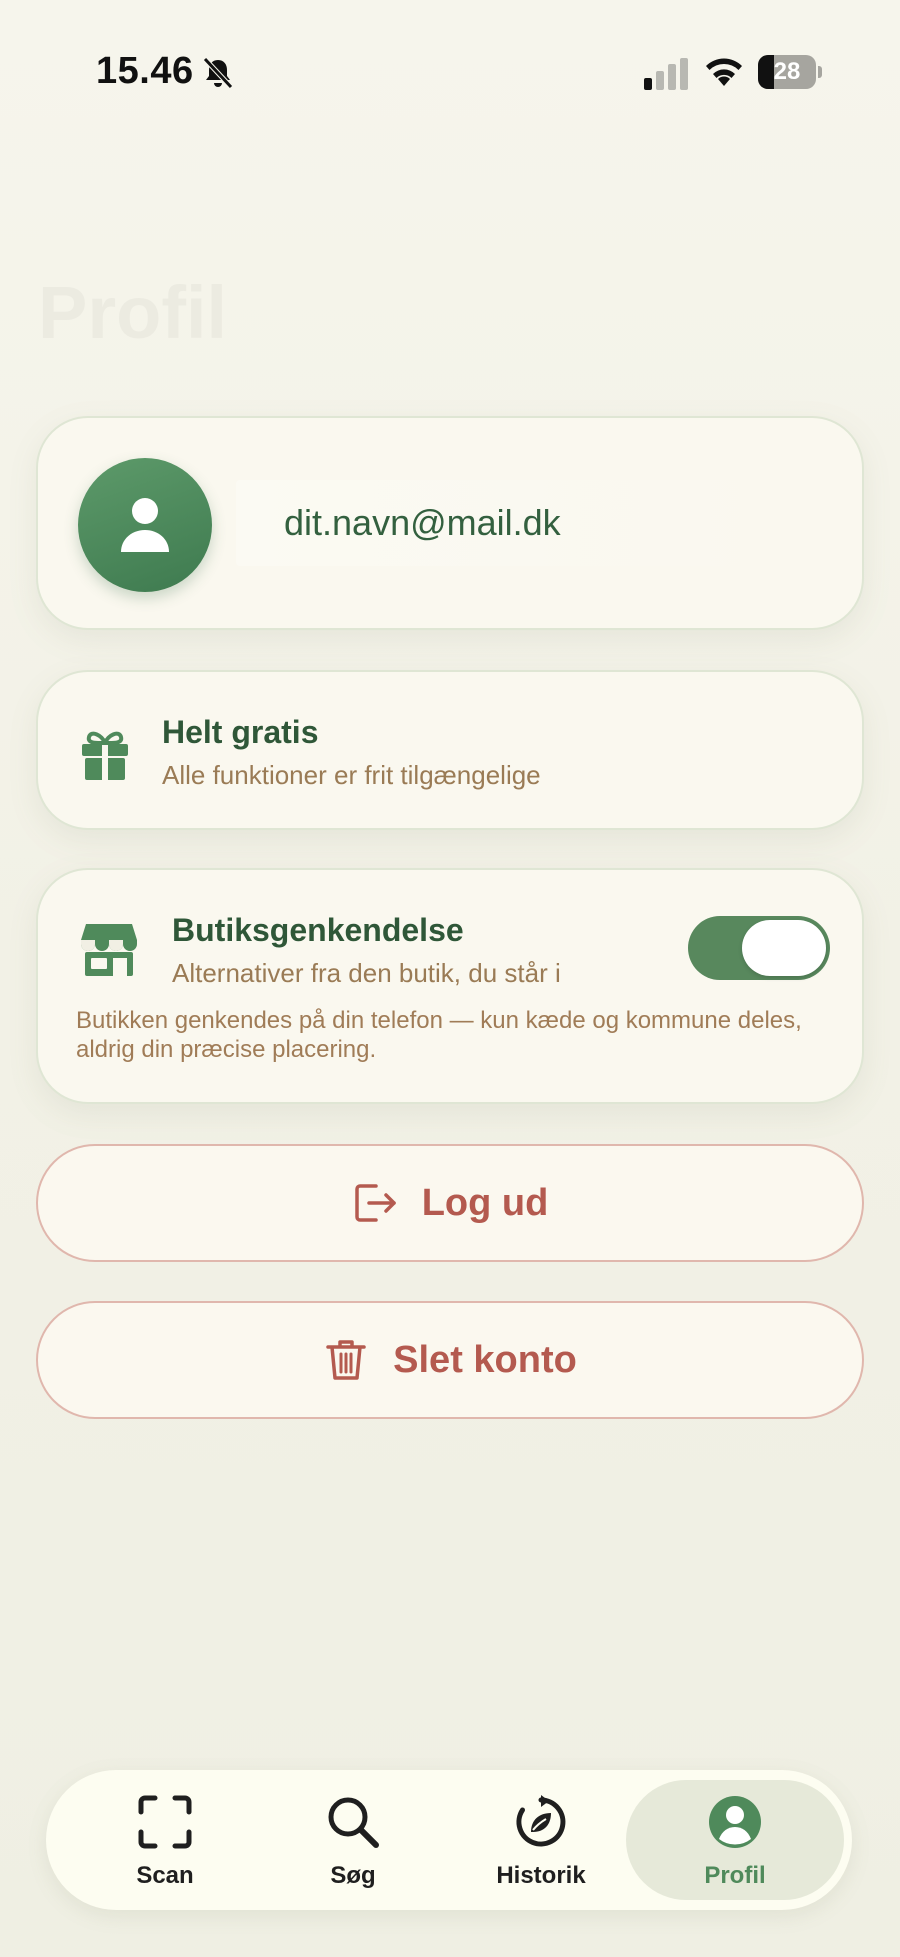 The image size is (900, 1957). What do you see at coordinates (133, 312) in the screenshot?
I see `page-title: Profil` at bounding box center [133, 312].